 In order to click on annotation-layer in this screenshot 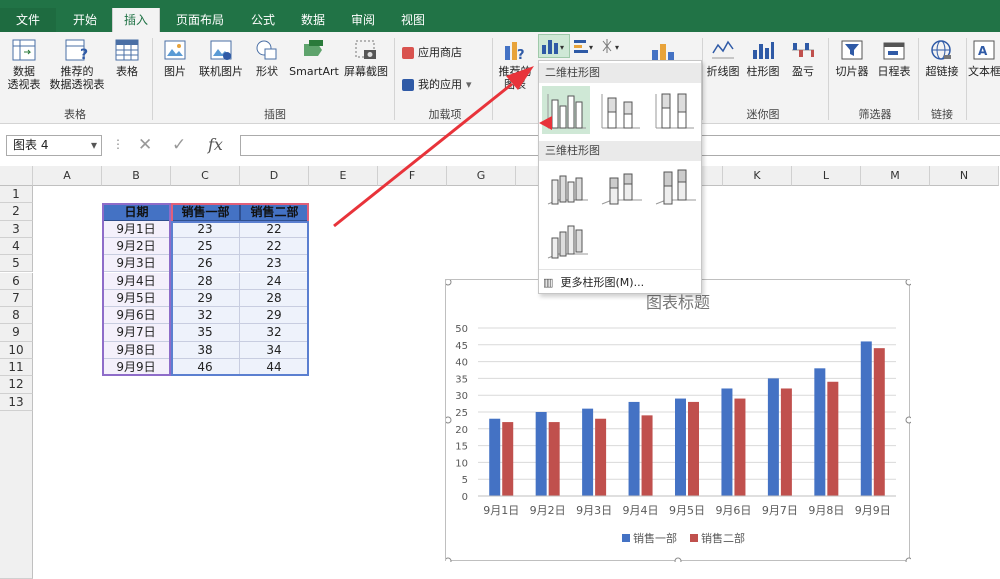, I will do `click(442, 147)`.